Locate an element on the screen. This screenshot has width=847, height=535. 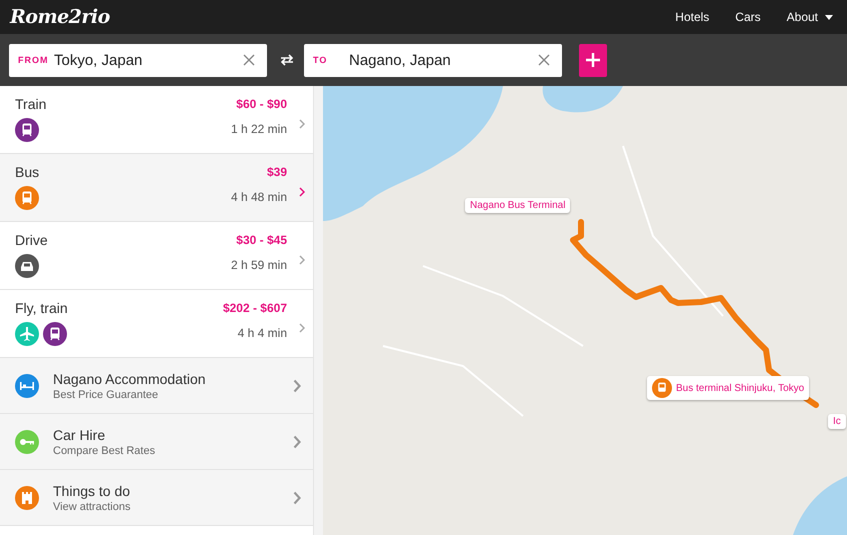
bay-area is located at coordinates (820, 505).